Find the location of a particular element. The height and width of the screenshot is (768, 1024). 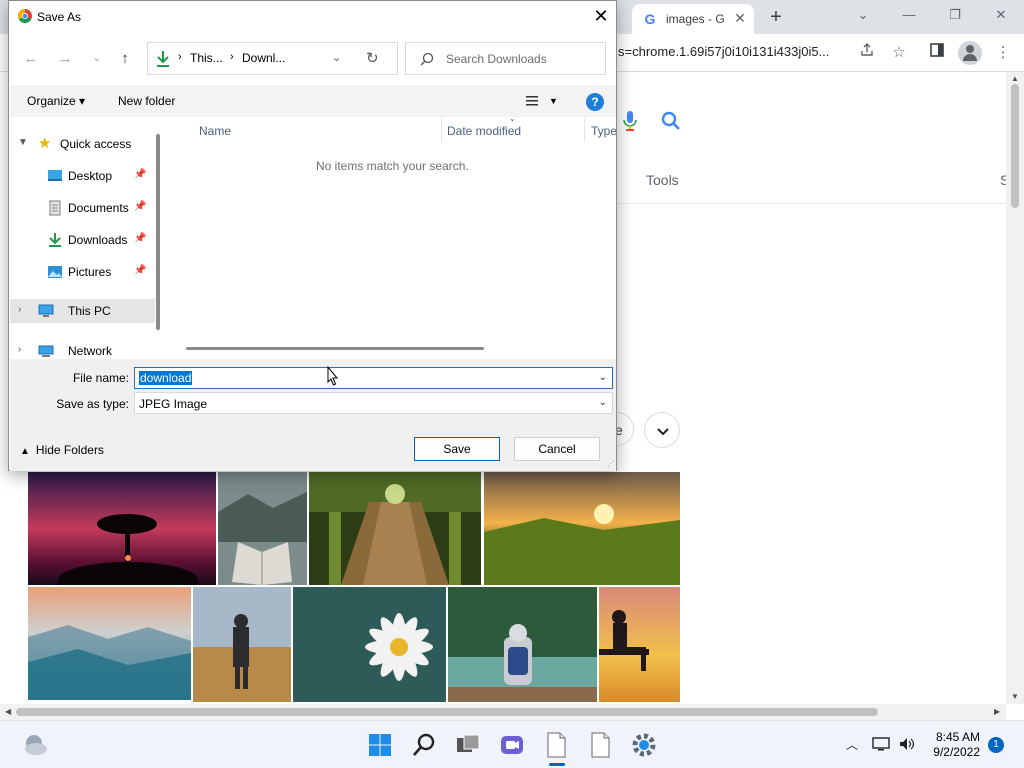

scroll-right-icon: ▶ is located at coordinates (997, 711).